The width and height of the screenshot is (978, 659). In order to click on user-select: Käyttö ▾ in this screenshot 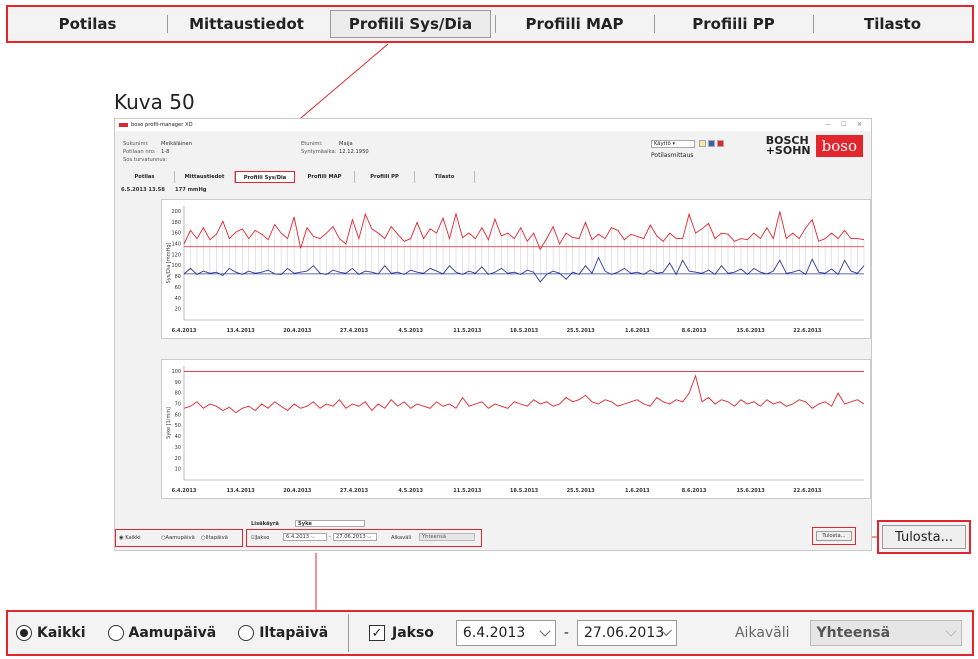, I will do `click(673, 144)`.